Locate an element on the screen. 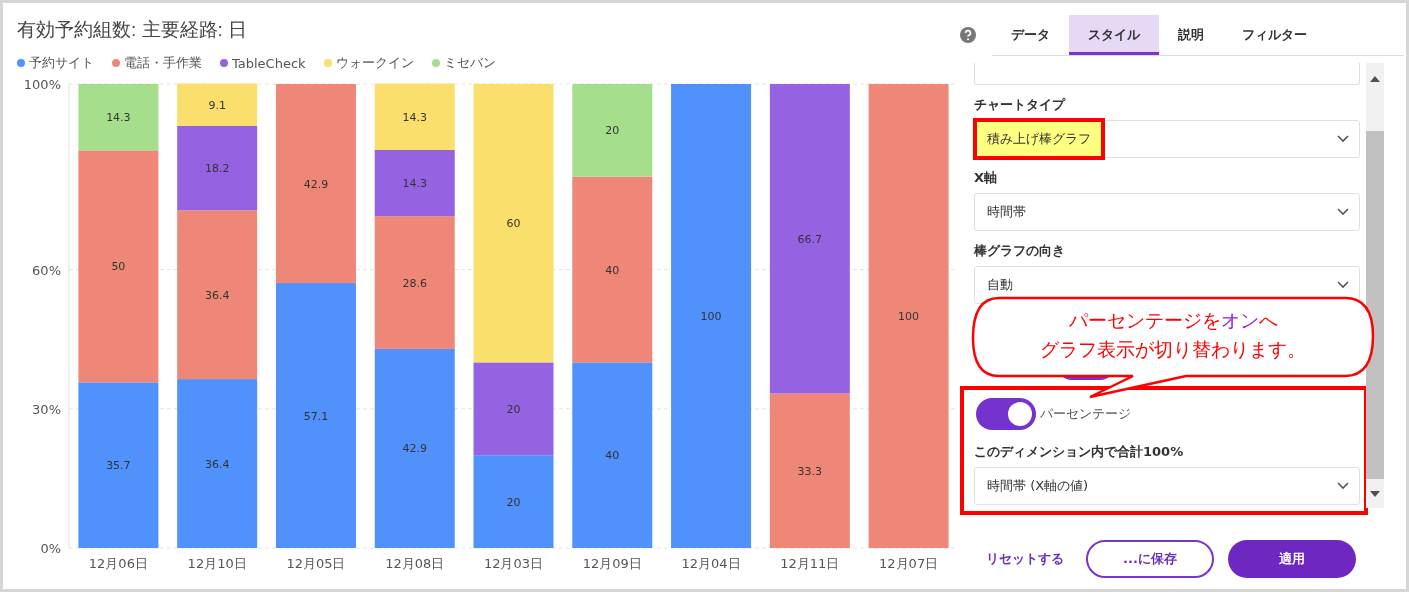 The width and height of the screenshot is (1409, 592). field-label: チャートタイプ is located at coordinates (1020, 105).